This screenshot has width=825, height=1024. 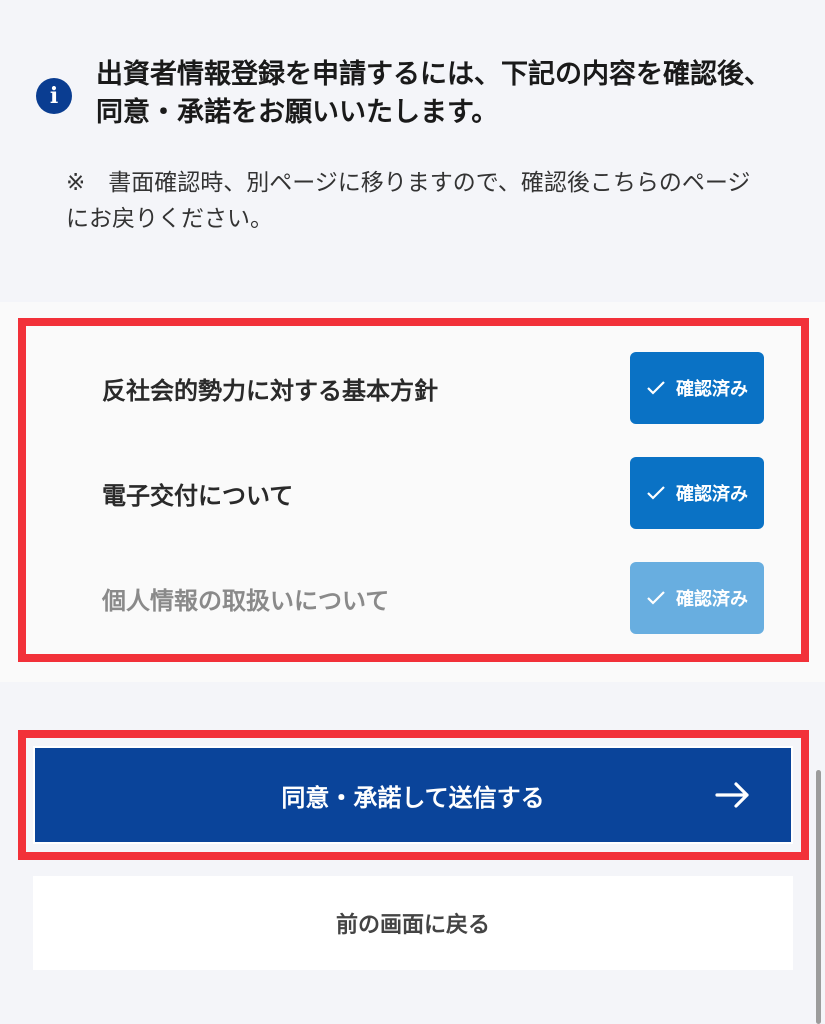 What do you see at coordinates (433, 93) in the screenshot?
I see `notice-title: 出資者情報登録を申請するには、下記の内容を確認後、同意・承諾をお願いいたします。` at bounding box center [433, 93].